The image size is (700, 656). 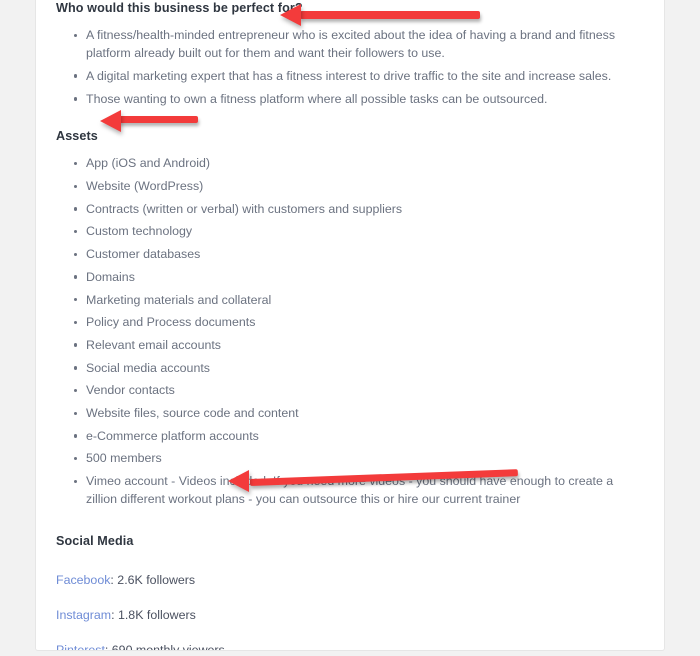 I want to click on pinterest-viewers: : 690 monthly viewers, so click(x=164, y=647).